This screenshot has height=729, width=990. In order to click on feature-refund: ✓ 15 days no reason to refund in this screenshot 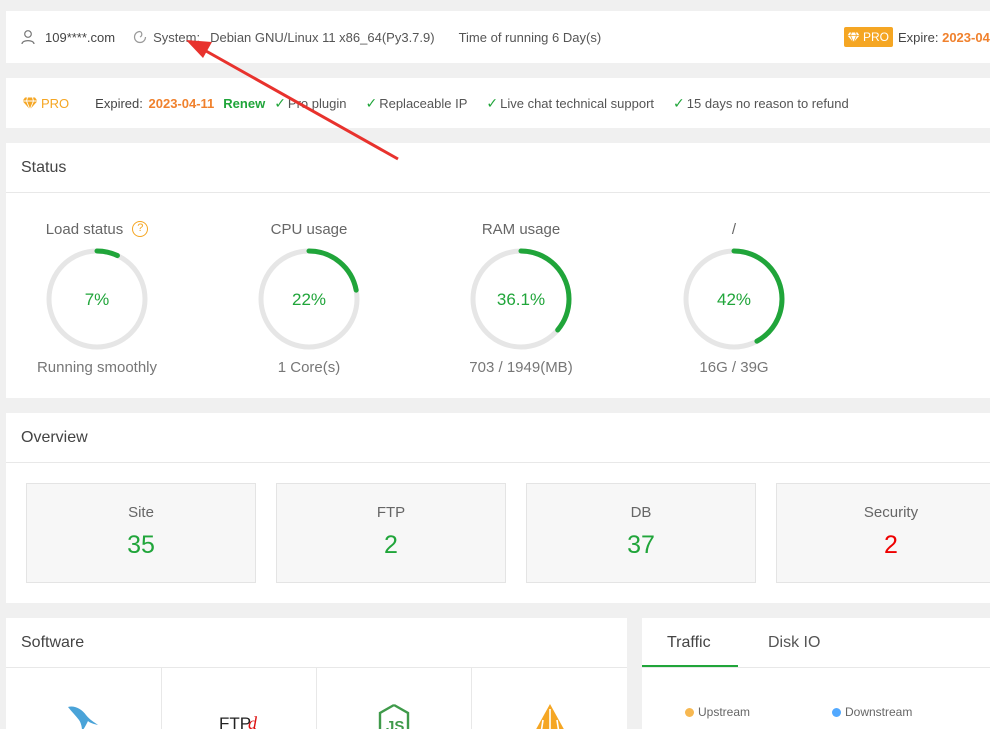, I will do `click(761, 103)`.